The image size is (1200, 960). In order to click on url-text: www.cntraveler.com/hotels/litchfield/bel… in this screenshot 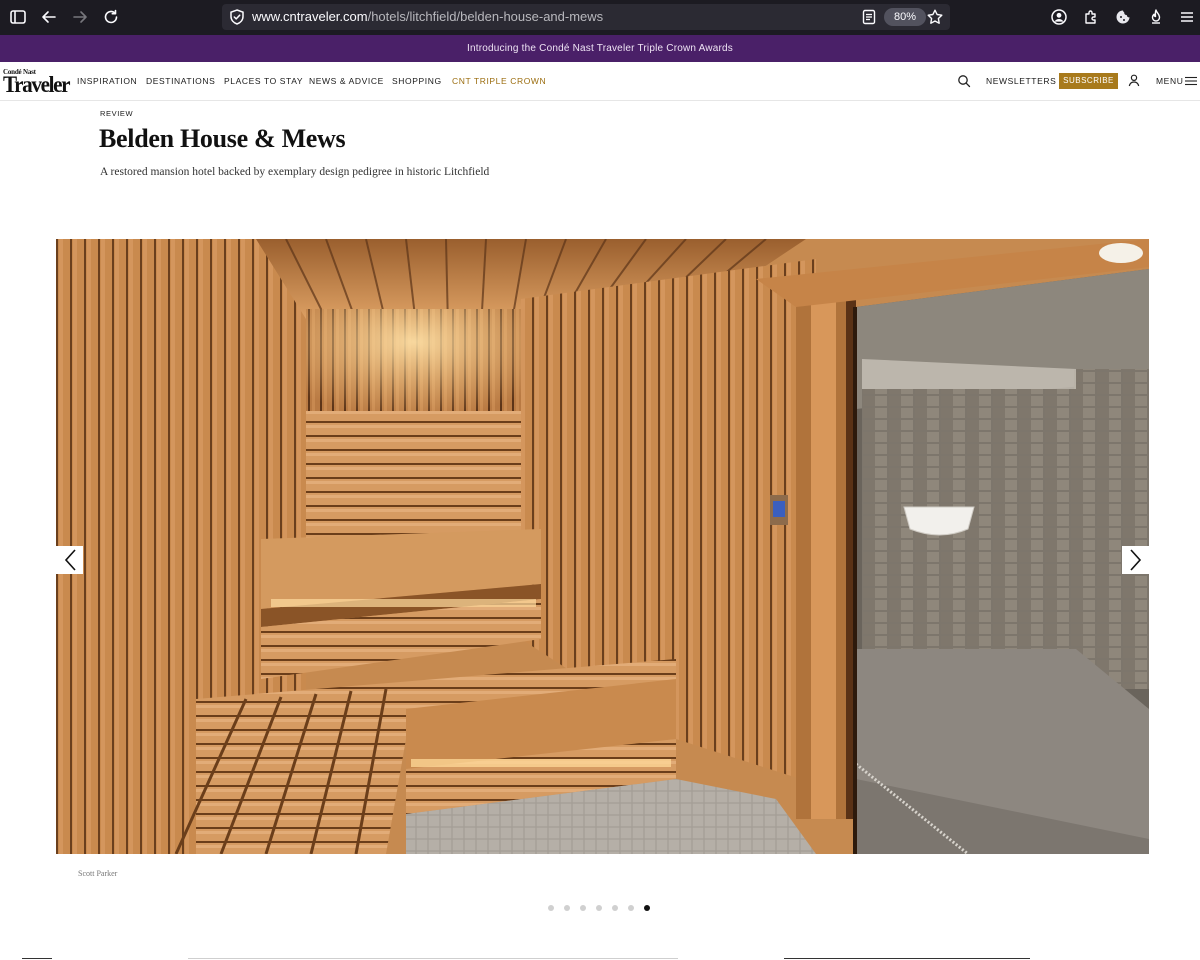, I will do `click(427, 16)`.